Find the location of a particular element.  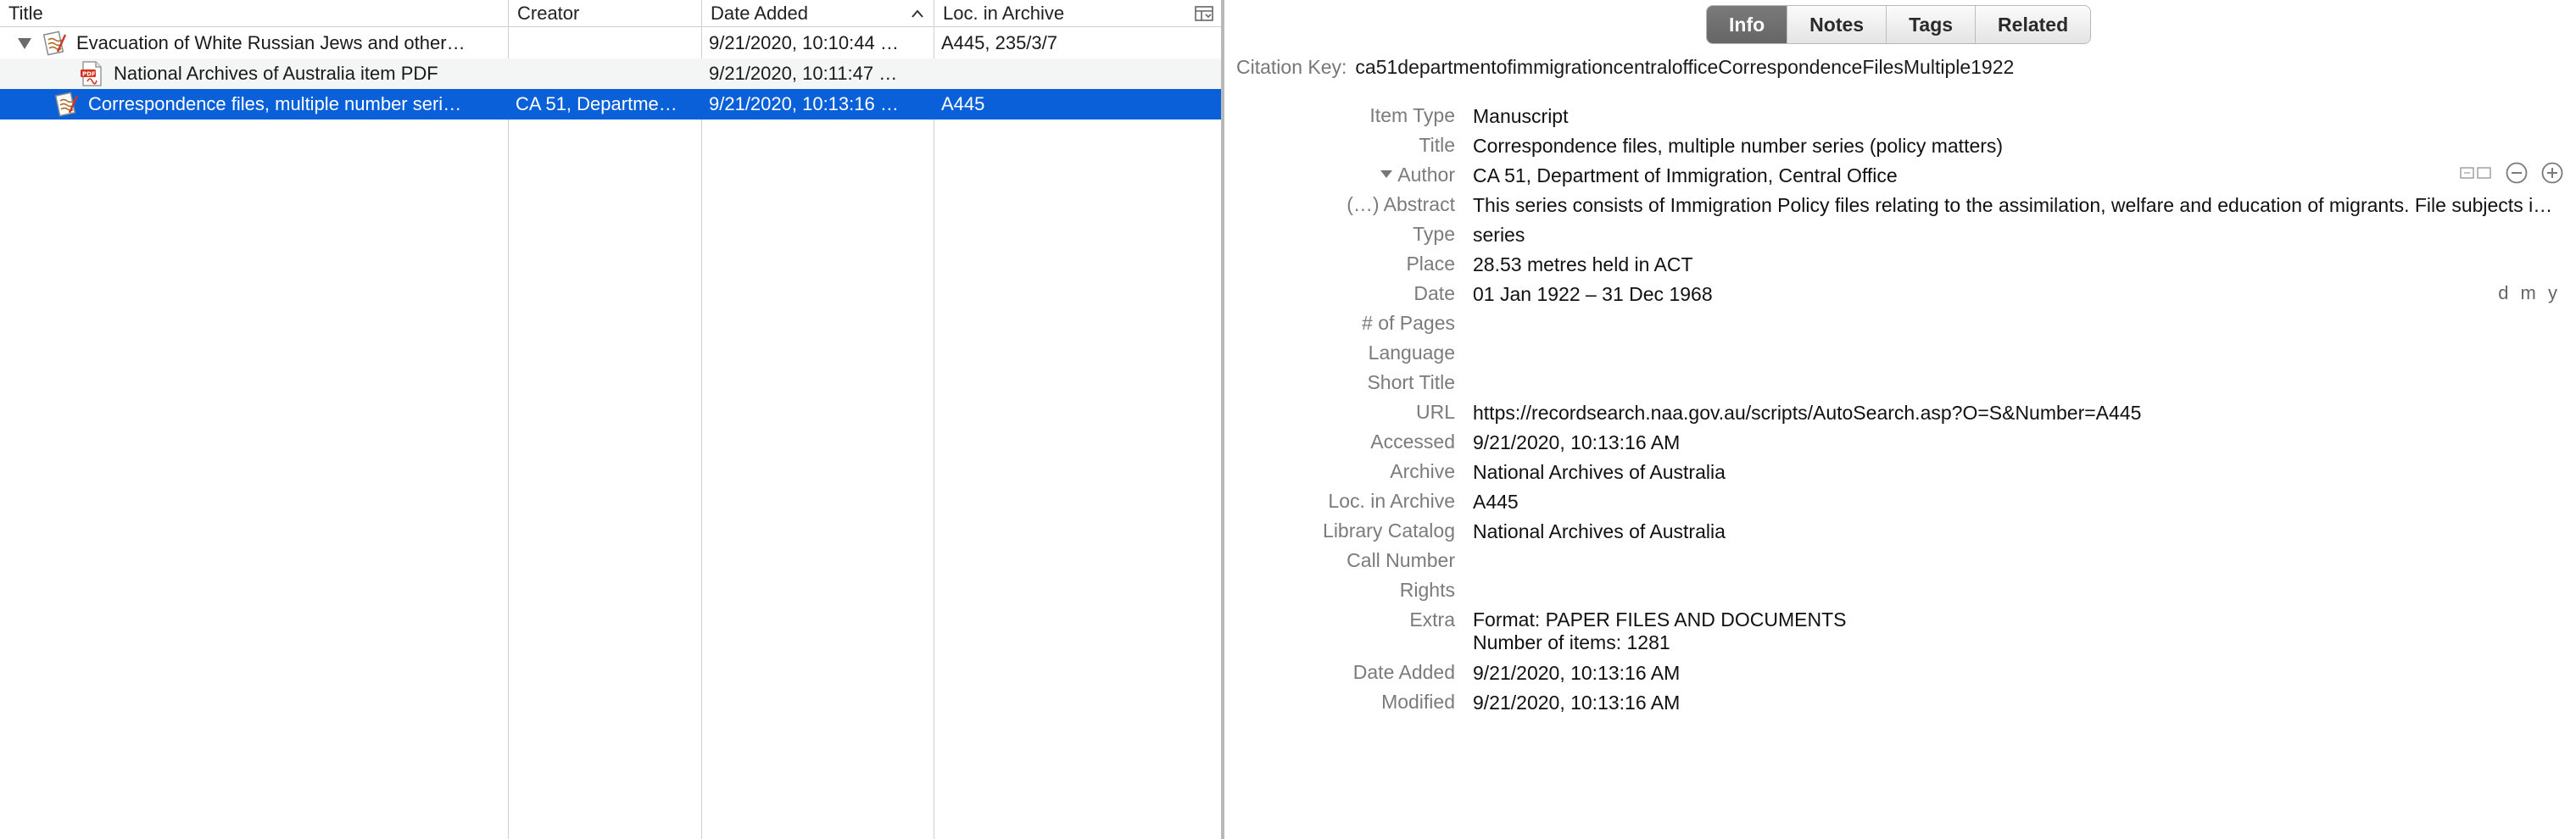

archive-value: National Archives of Australia is located at coordinates (2015, 472).